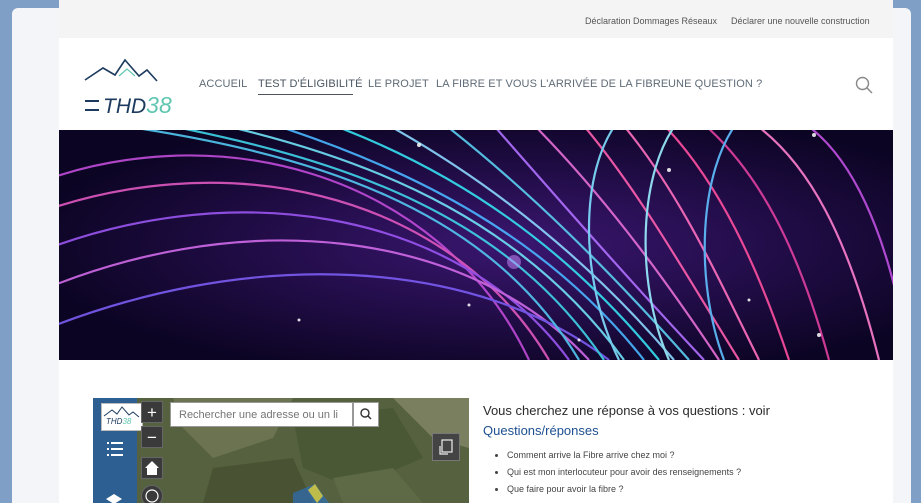 This screenshot has width=921, height=503. I want to click on faq-link: Questions/réponses, so click(683, 431).